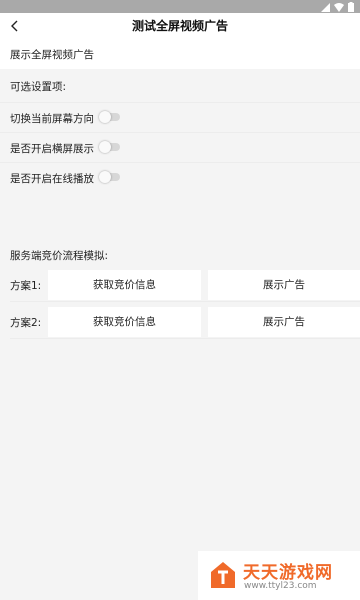 The width and height of the screenshot is (360, 600). What do you see at coordinates (52, 119) in the screenshot?
I see `toggle-label-orientation: 切换当前屏幕方向` at bounding box center [52, 119].